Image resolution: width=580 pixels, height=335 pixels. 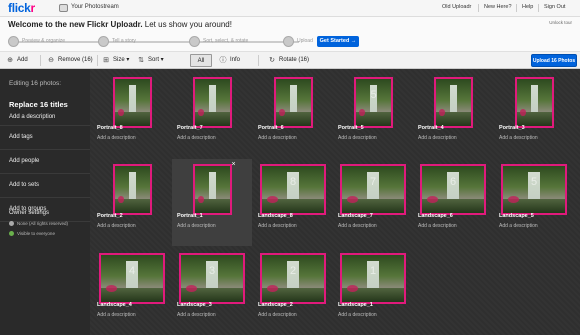 I want to click on flickr-logo: flickr, so click(x=21, y=8).